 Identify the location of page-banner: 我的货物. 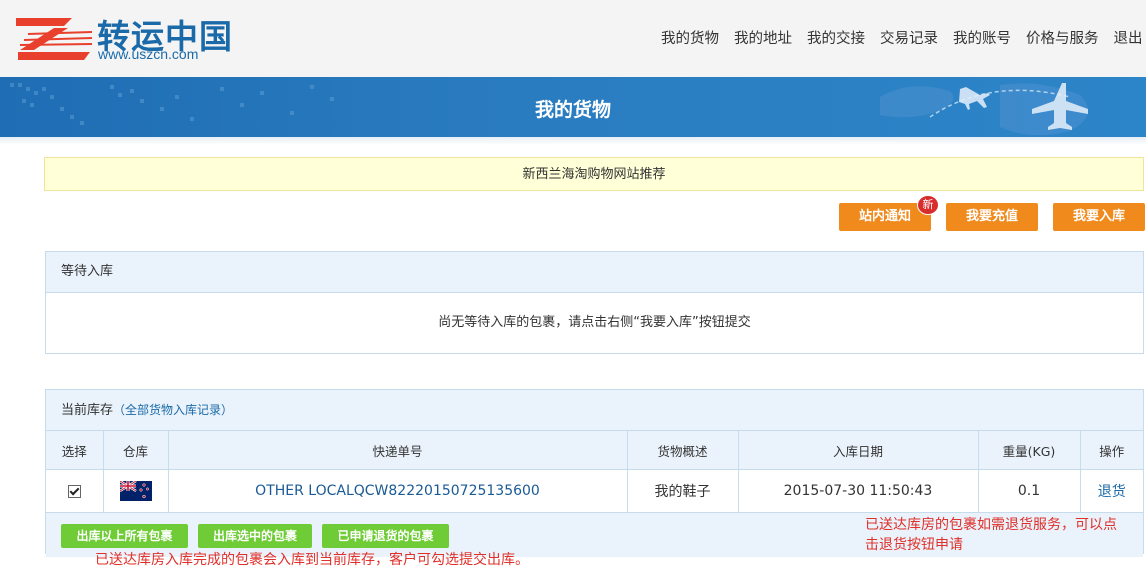
(573, 107).